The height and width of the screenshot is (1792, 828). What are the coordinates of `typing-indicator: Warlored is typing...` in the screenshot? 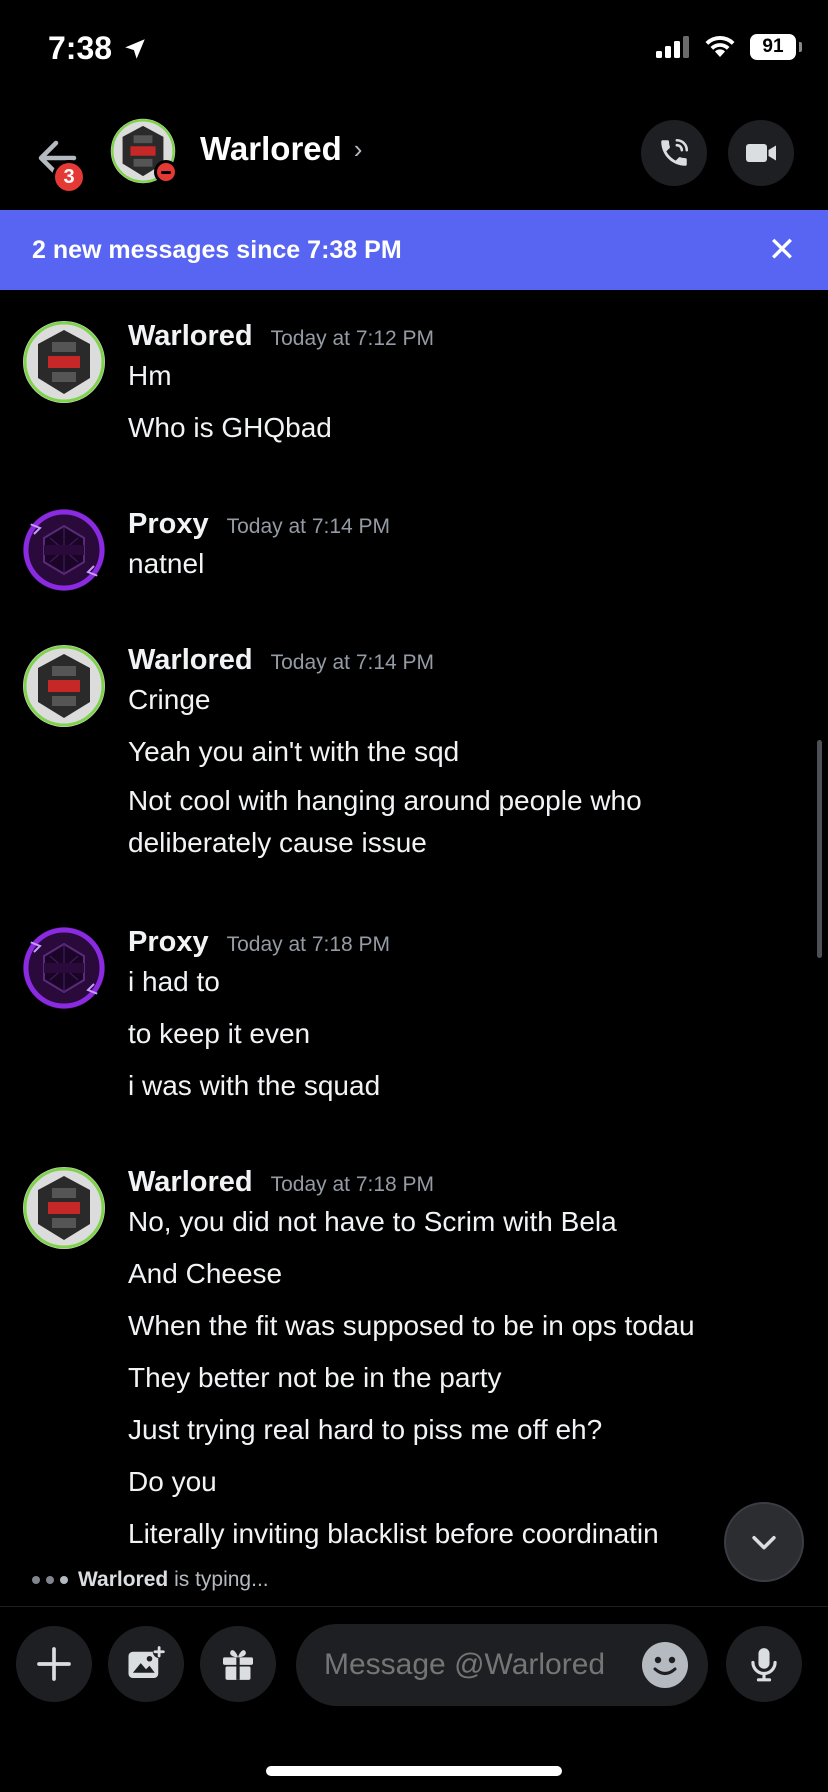 It's located at (150, 1580).